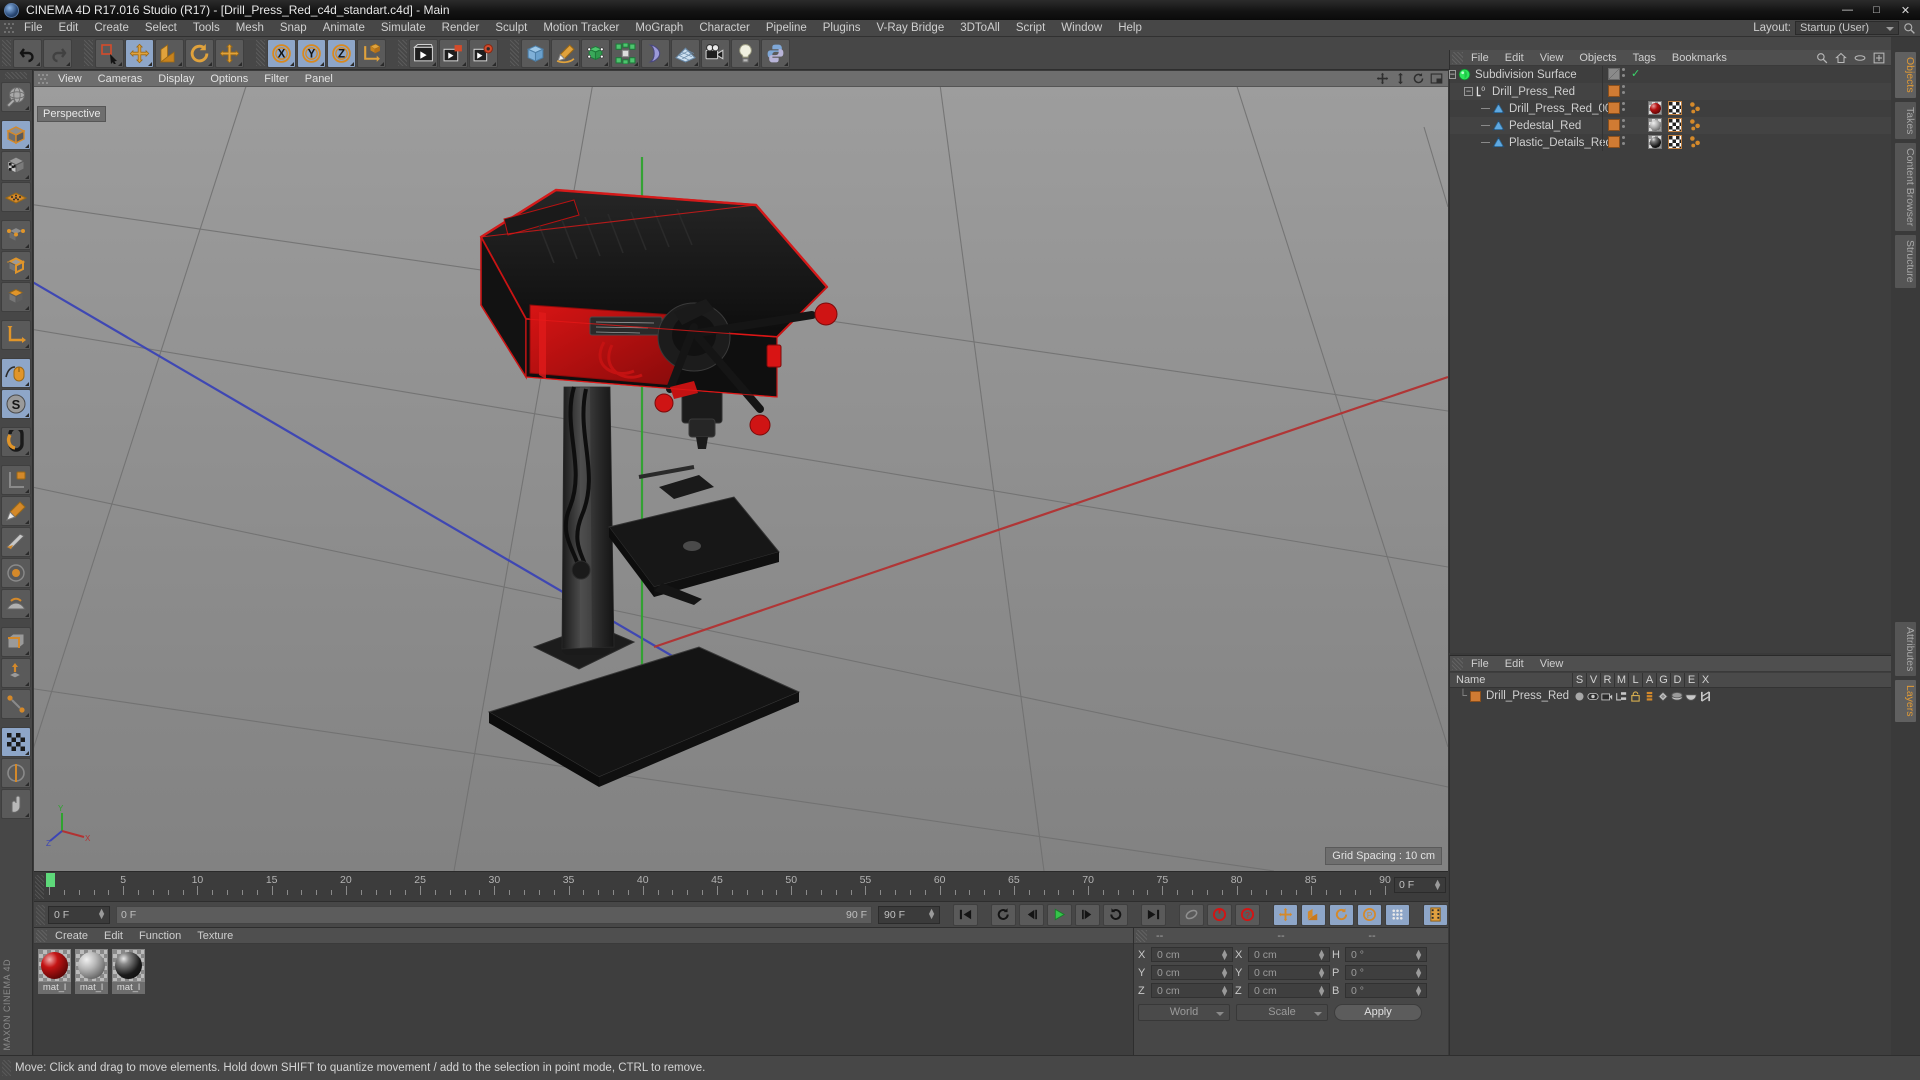  Describe the element at coordinates (1677, 680) in the screenshot. I see `layer-column-d: D` at that location.